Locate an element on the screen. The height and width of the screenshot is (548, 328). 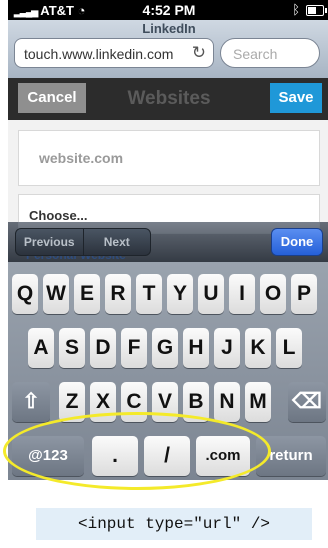
form-assistant-toolbar: Personal Website Previous Next Done is located at coordinates (168, 242).